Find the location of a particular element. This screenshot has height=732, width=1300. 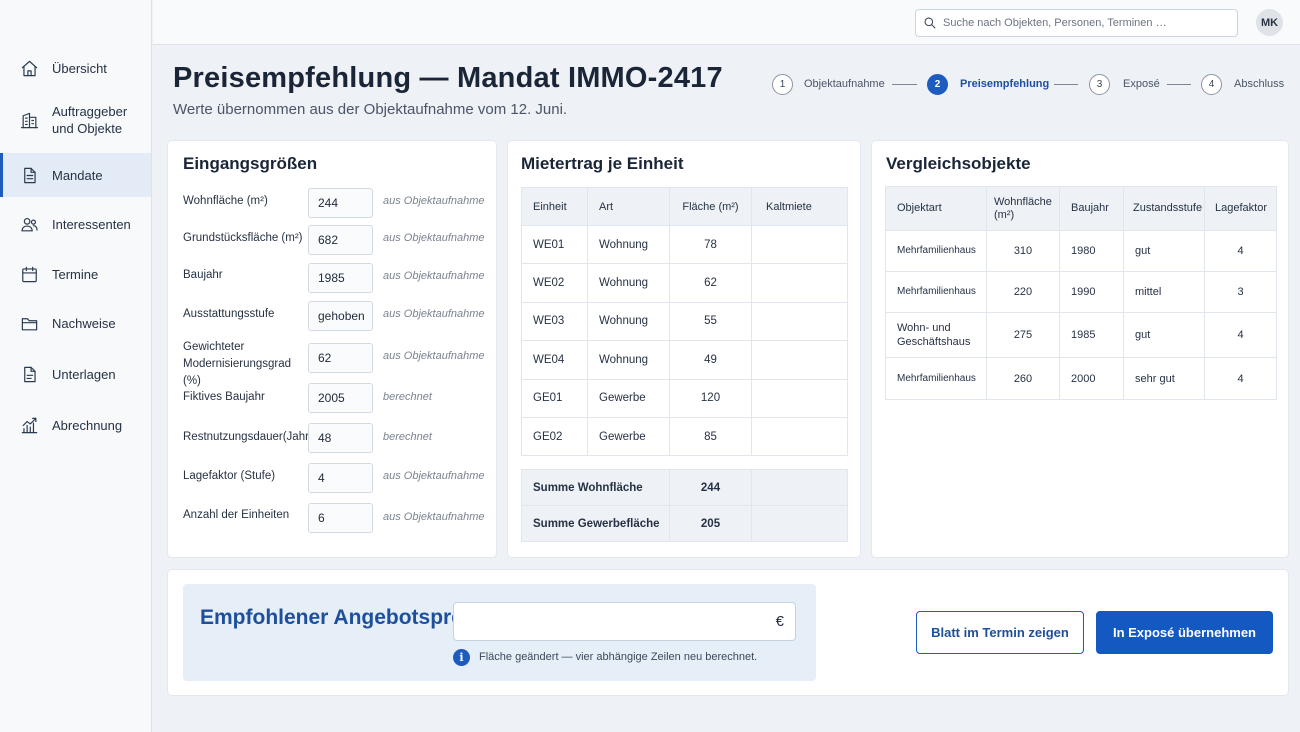

step-4-label: Abschluss is located at coordinates (1259, 84).